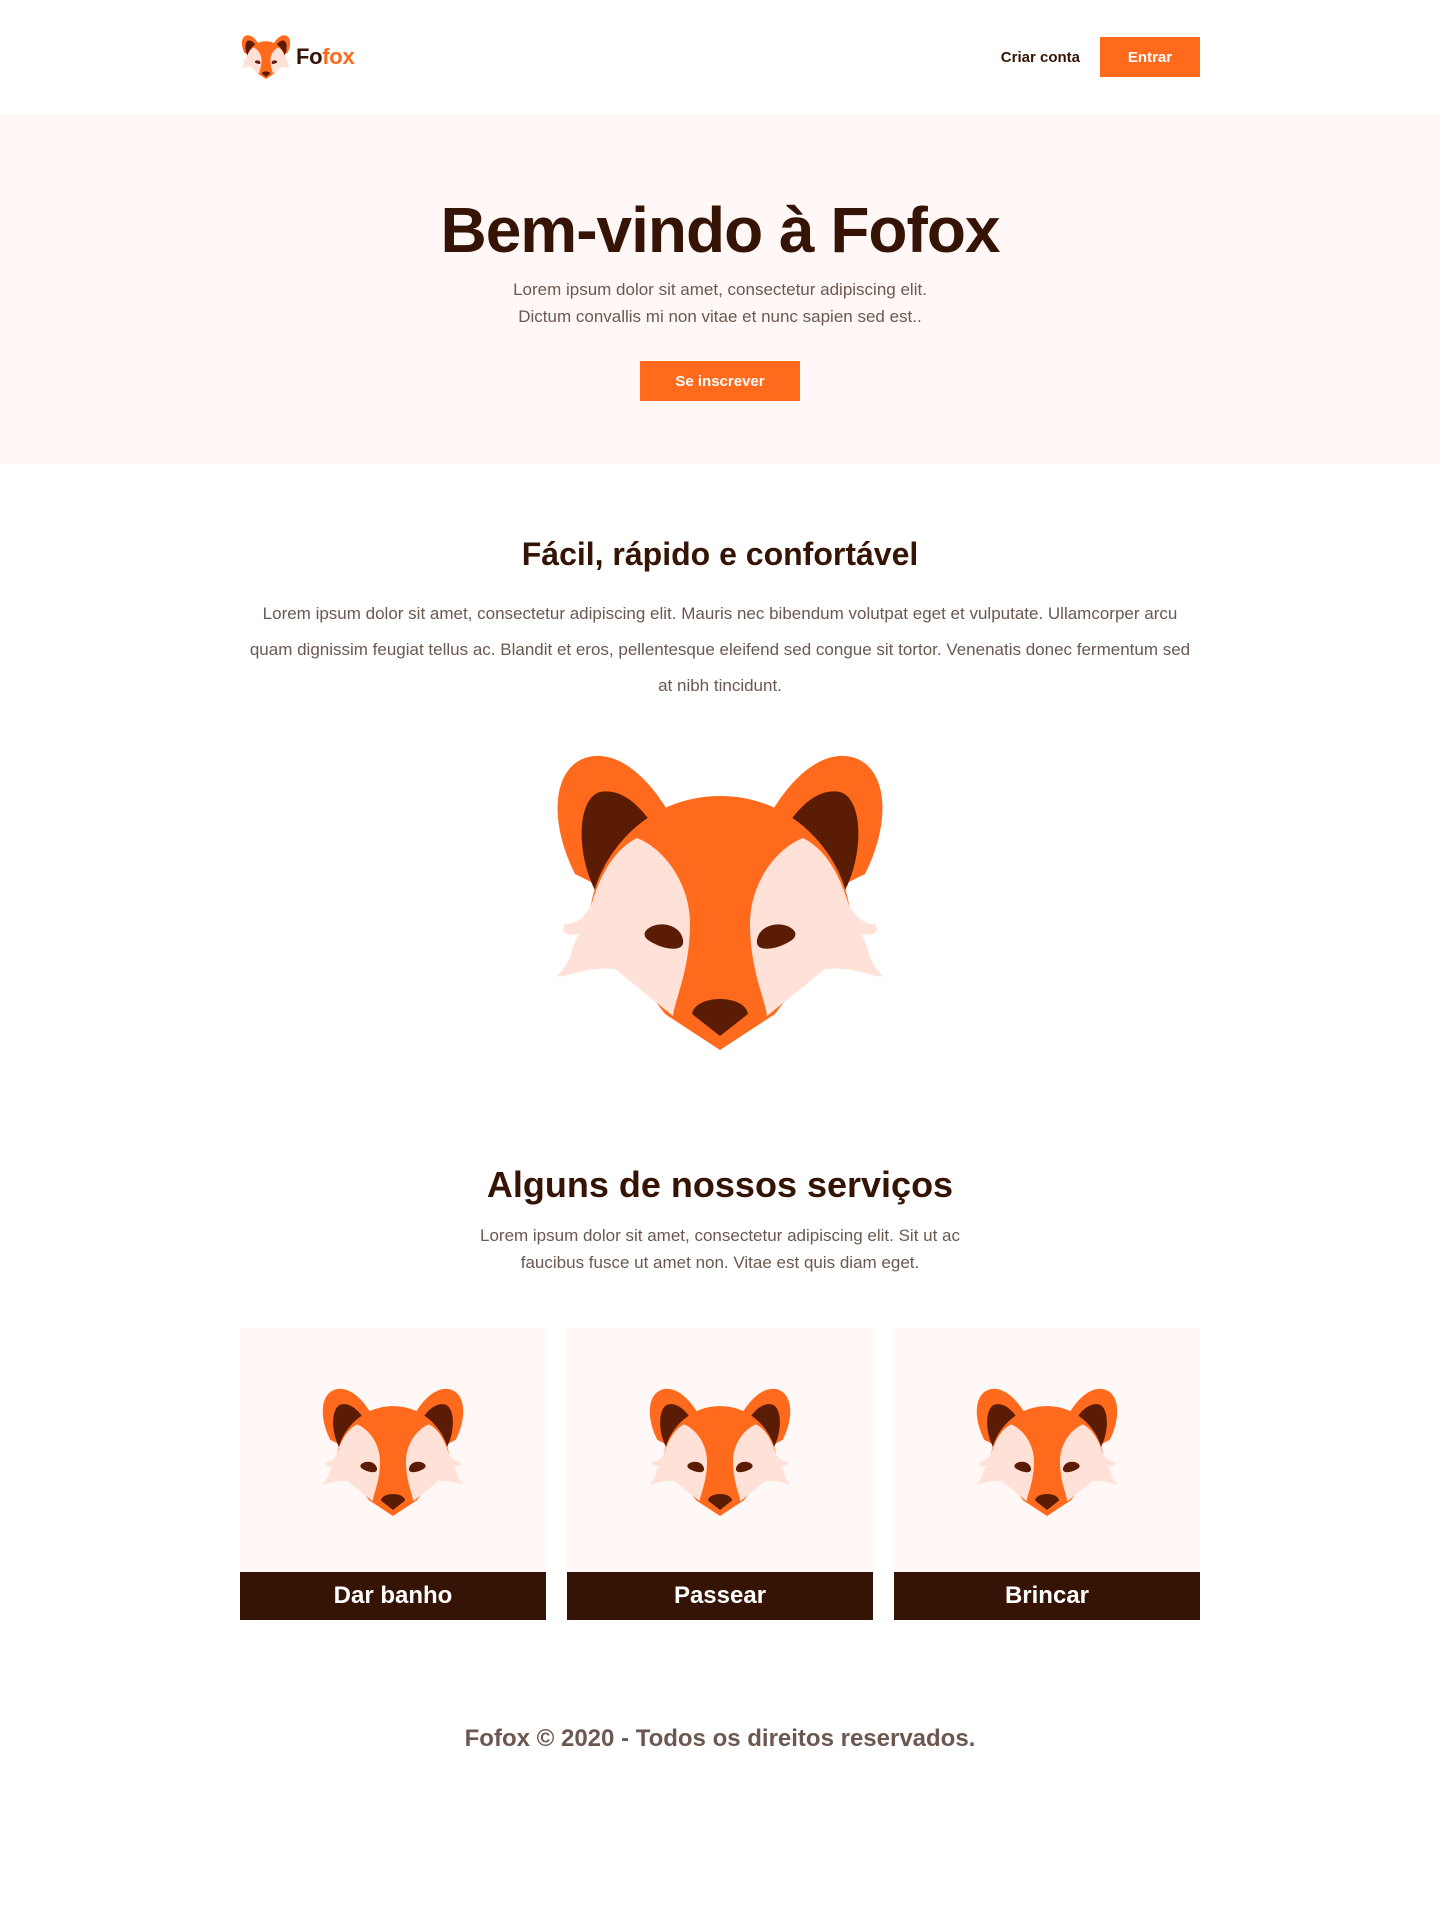  What do you see at coordinates (325, 56) in the screenshot?
I see `logo-text: Fofox` at bounding box center [325, 56].